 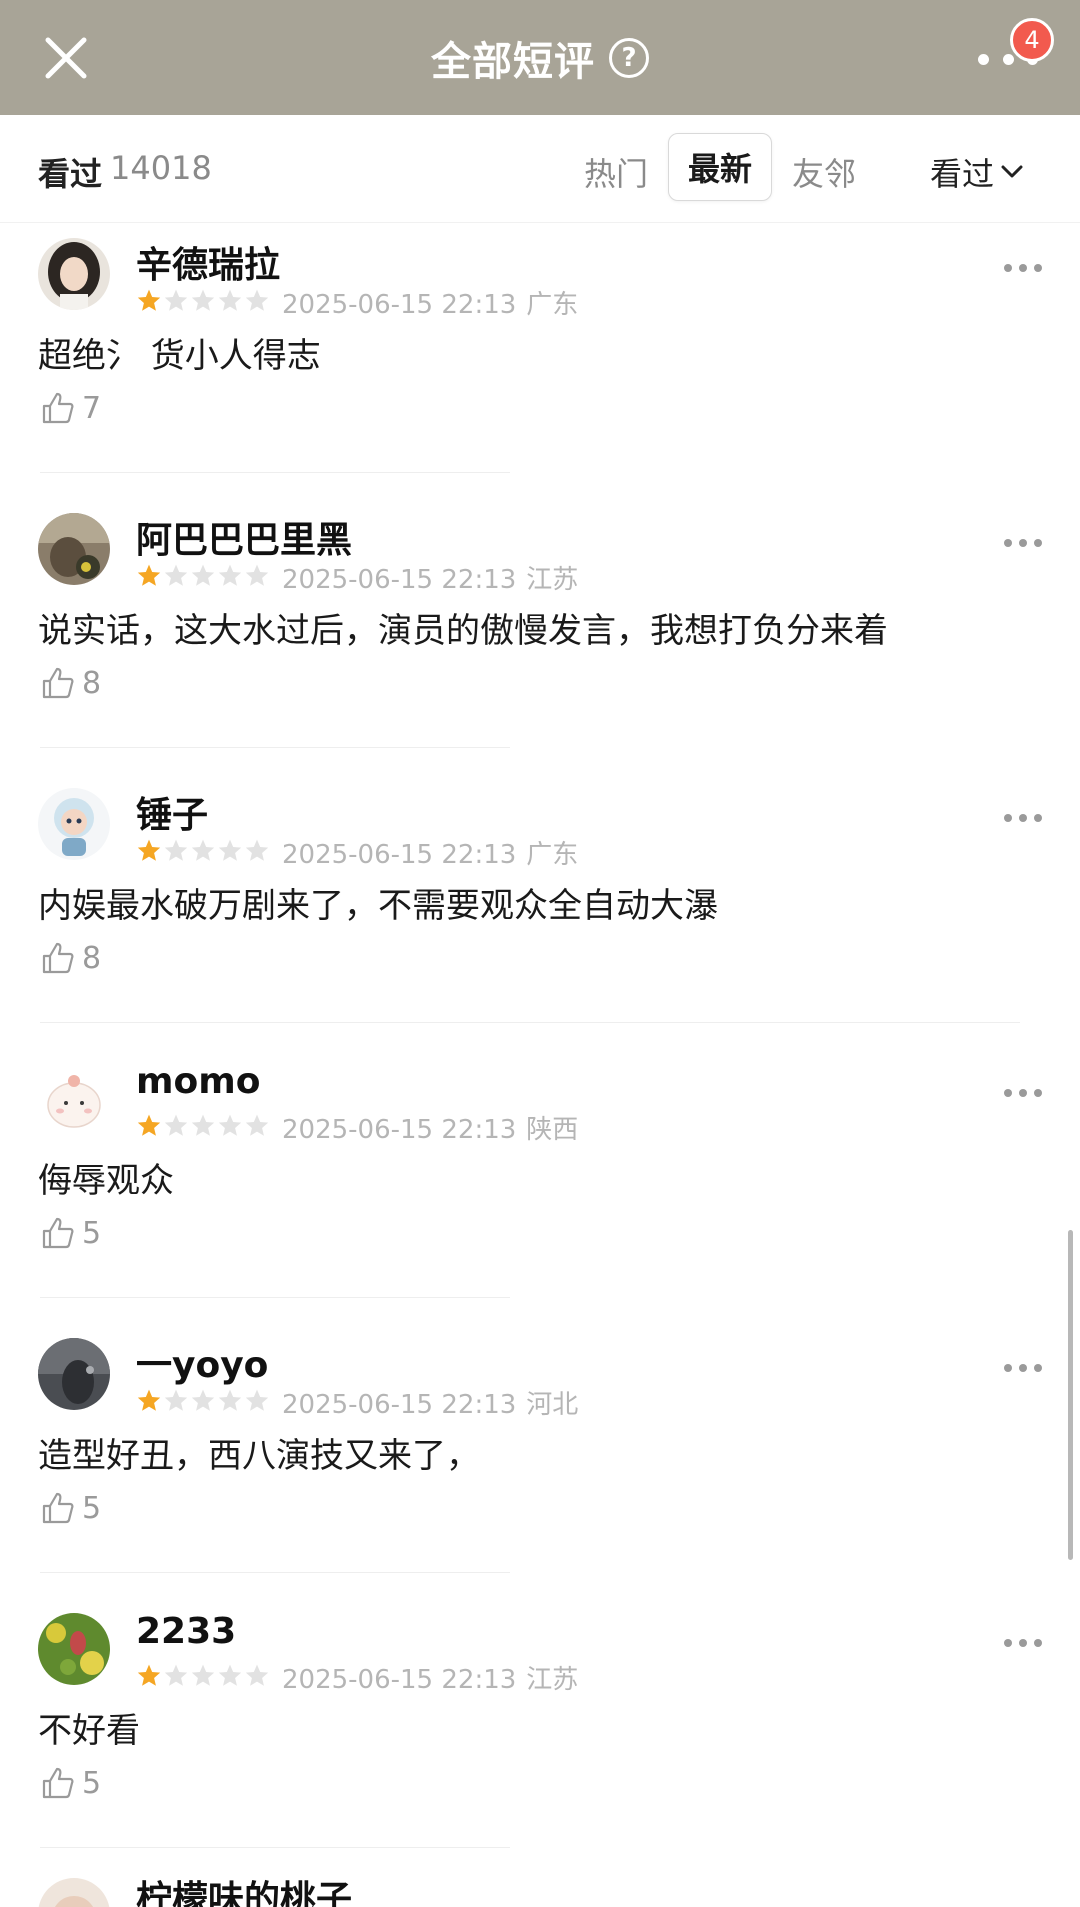 What do you see at coordinates (540, 1465) in the screenshot?
I see `comment-item: 一yoyo 2025-06-15 22:13 河北 造型好丑，西八演技又来了， 5` at bounding box center [540, 1465].